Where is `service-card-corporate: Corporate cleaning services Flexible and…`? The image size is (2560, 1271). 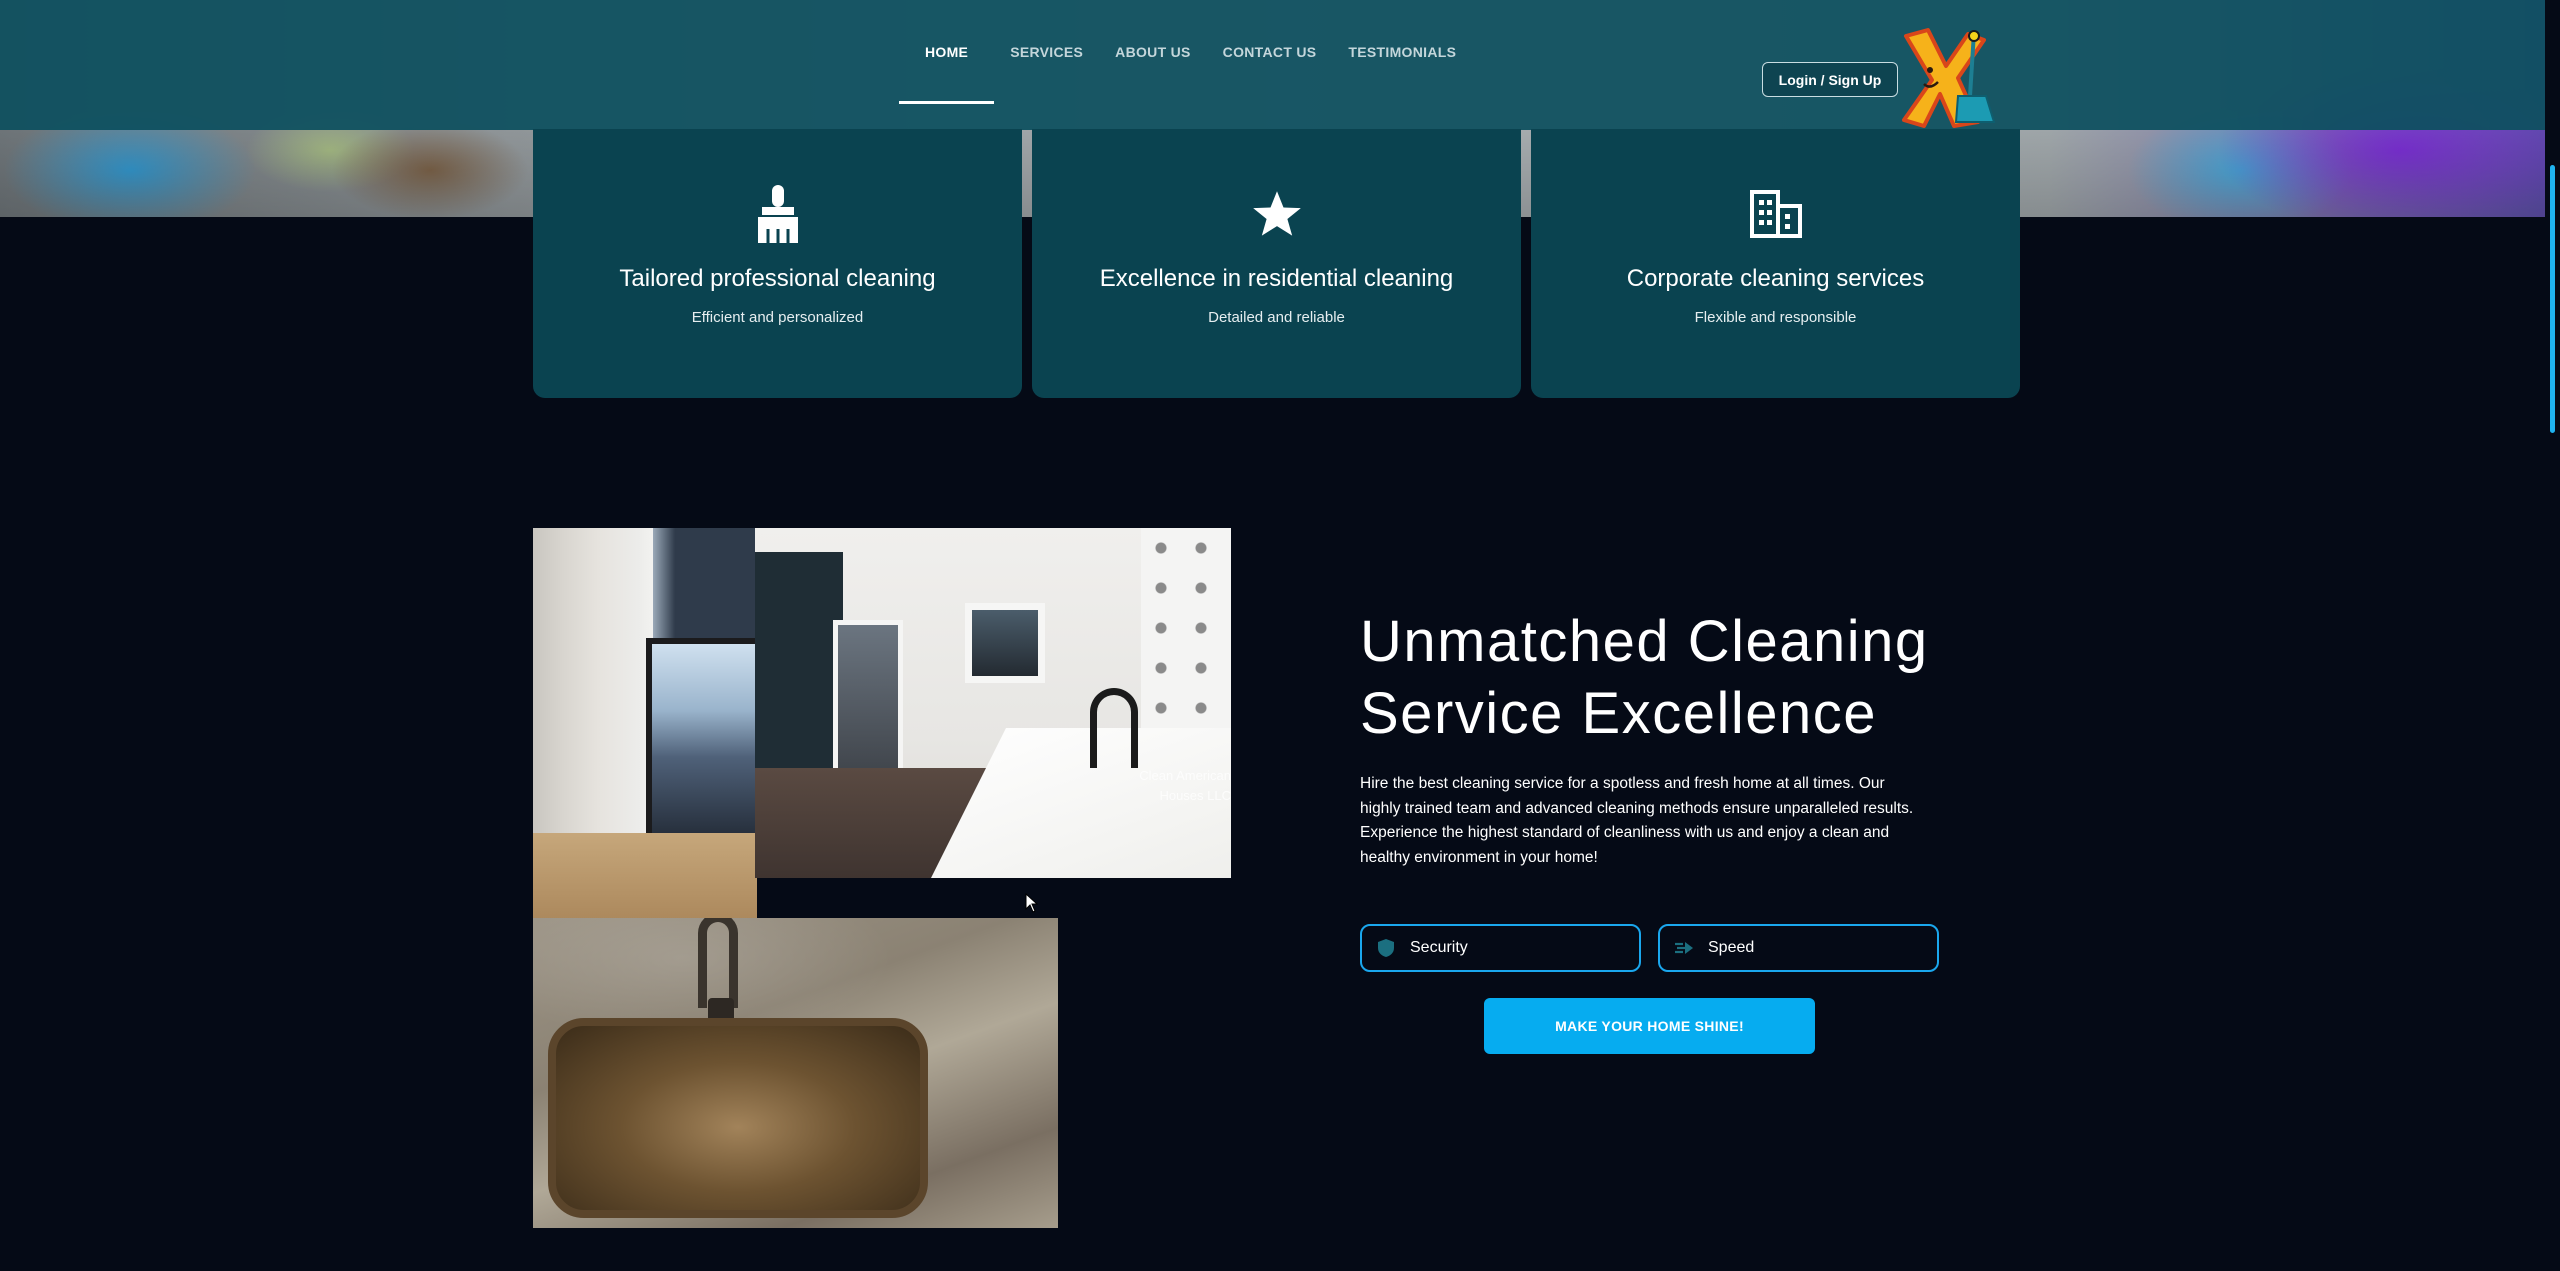
service-card-corporate: Corporate cleaning services Flexible and… is located at coordinates (1775, 263).